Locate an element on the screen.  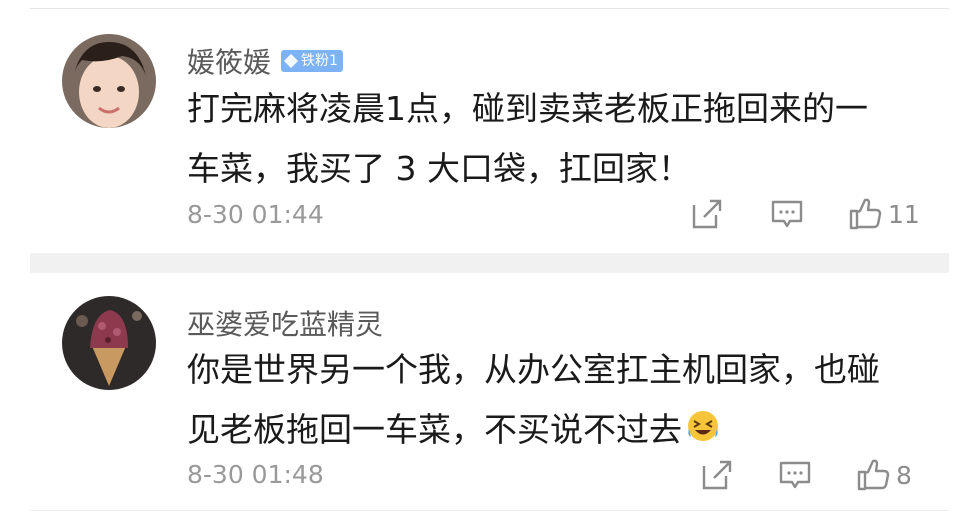
like-button: 8 is located at coordinates (884, 475).